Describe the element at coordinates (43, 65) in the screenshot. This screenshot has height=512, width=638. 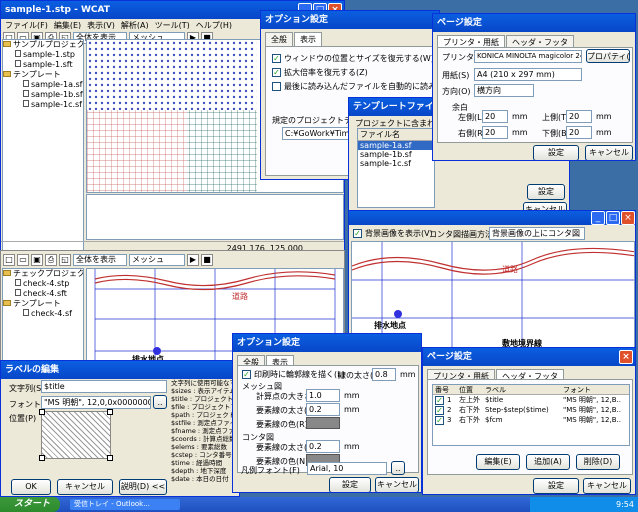
I see `tree-file: sample-1.sft` at that location.